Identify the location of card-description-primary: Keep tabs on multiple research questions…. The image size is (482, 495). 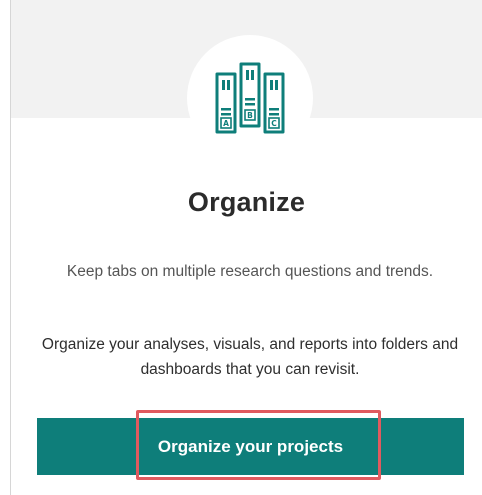
(250, 271).